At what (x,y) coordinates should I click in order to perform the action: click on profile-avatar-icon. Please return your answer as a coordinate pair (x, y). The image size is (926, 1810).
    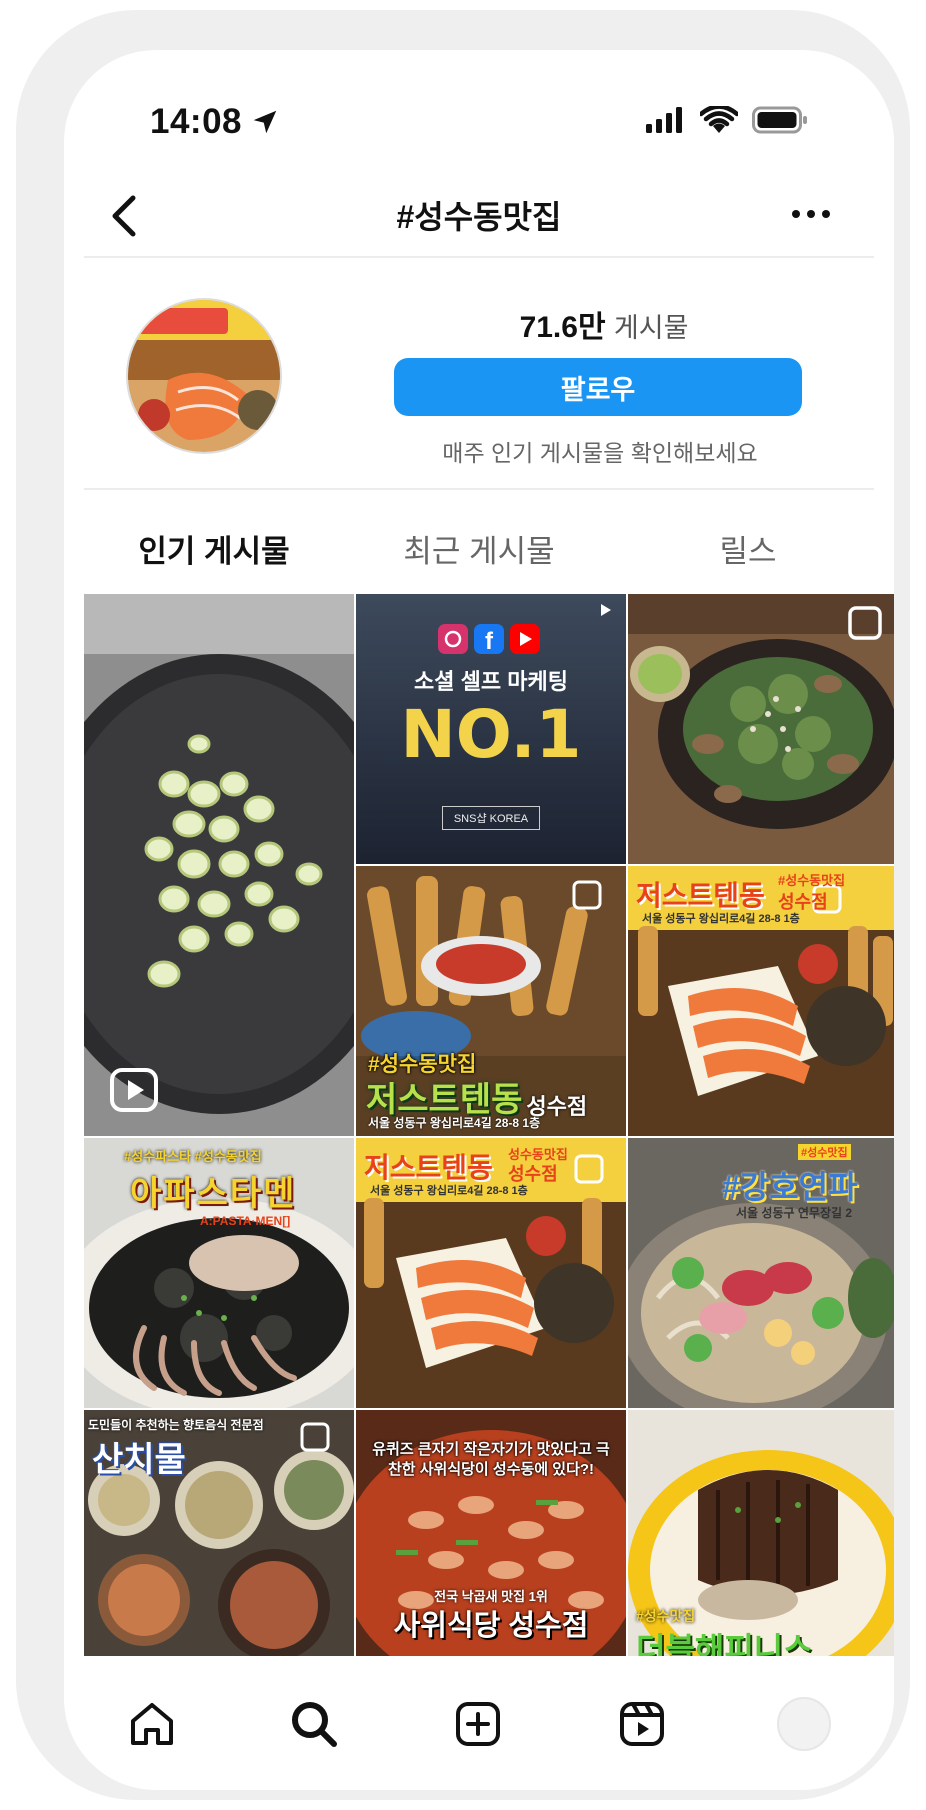
    Looking at the image, I should click on (804, 1724).